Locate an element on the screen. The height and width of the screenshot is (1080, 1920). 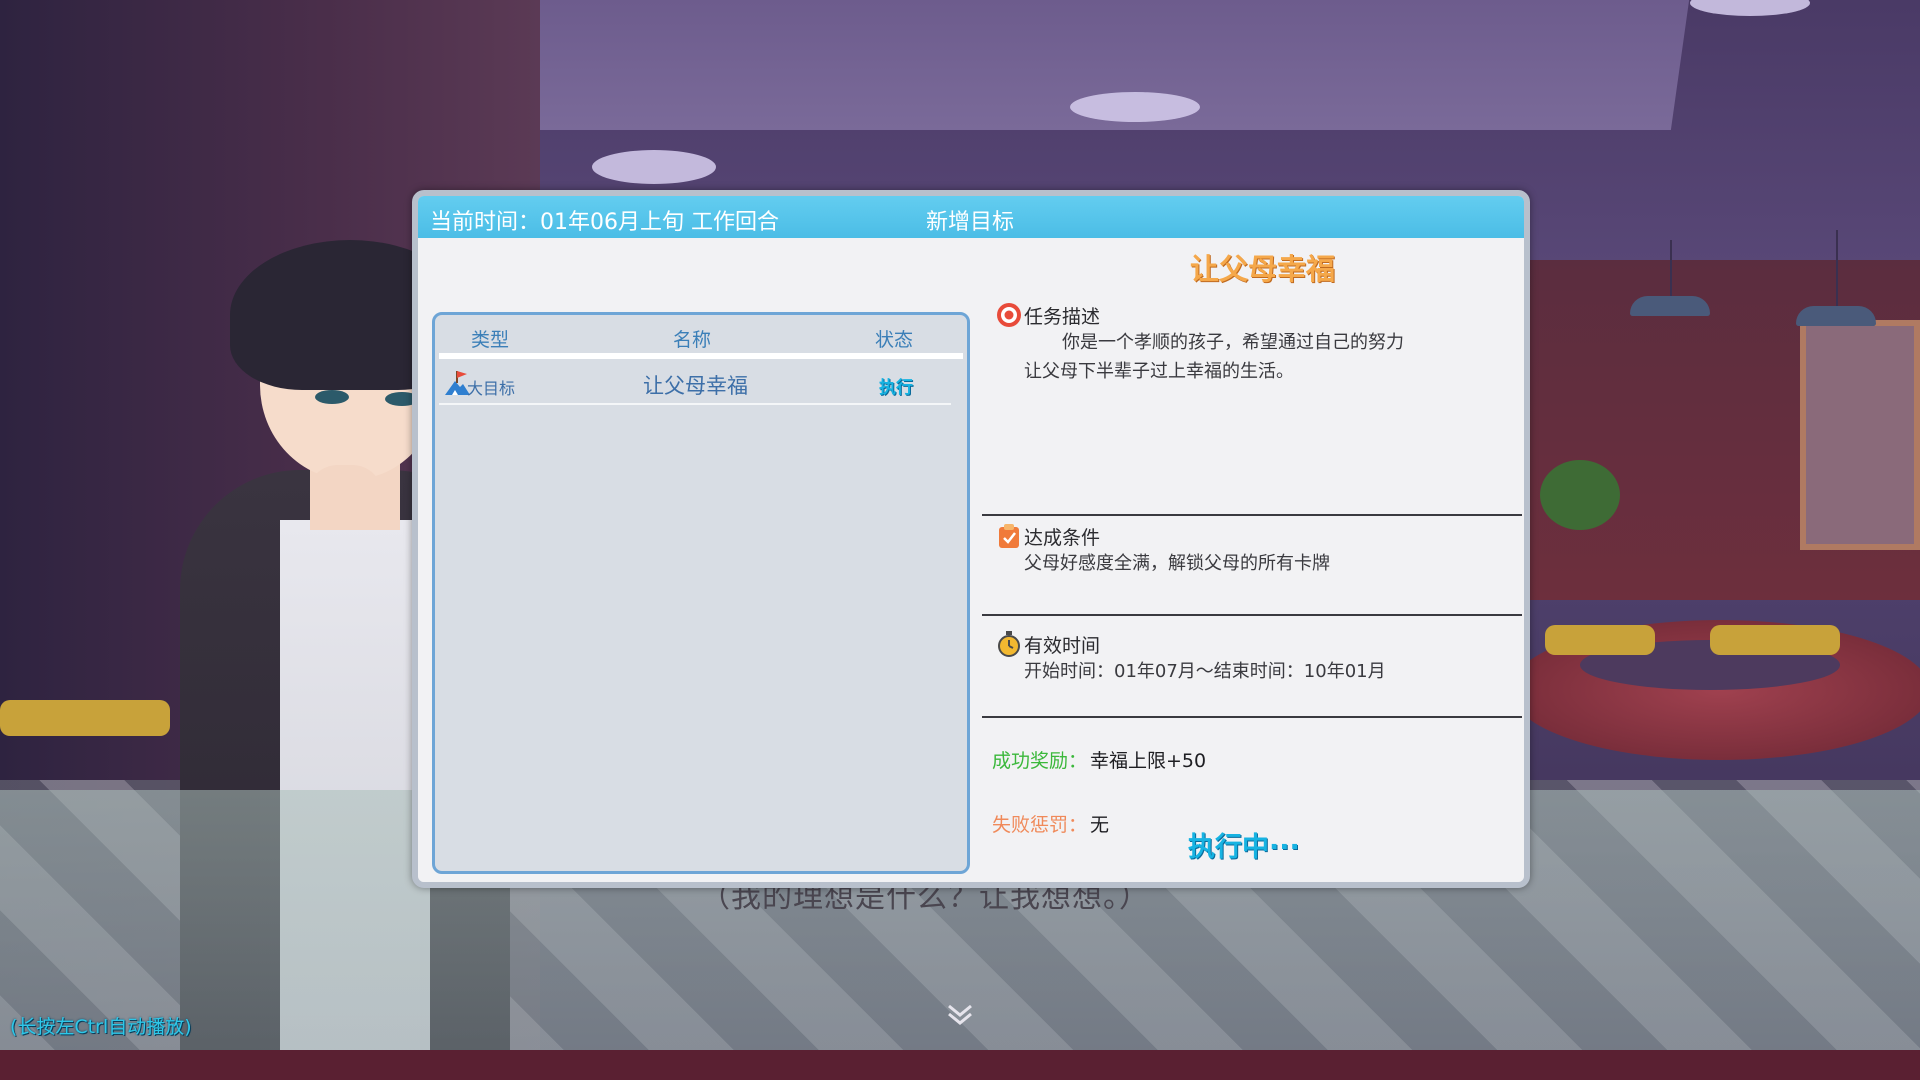
column-header-status: 状态 is located at coordinates (894, 340).